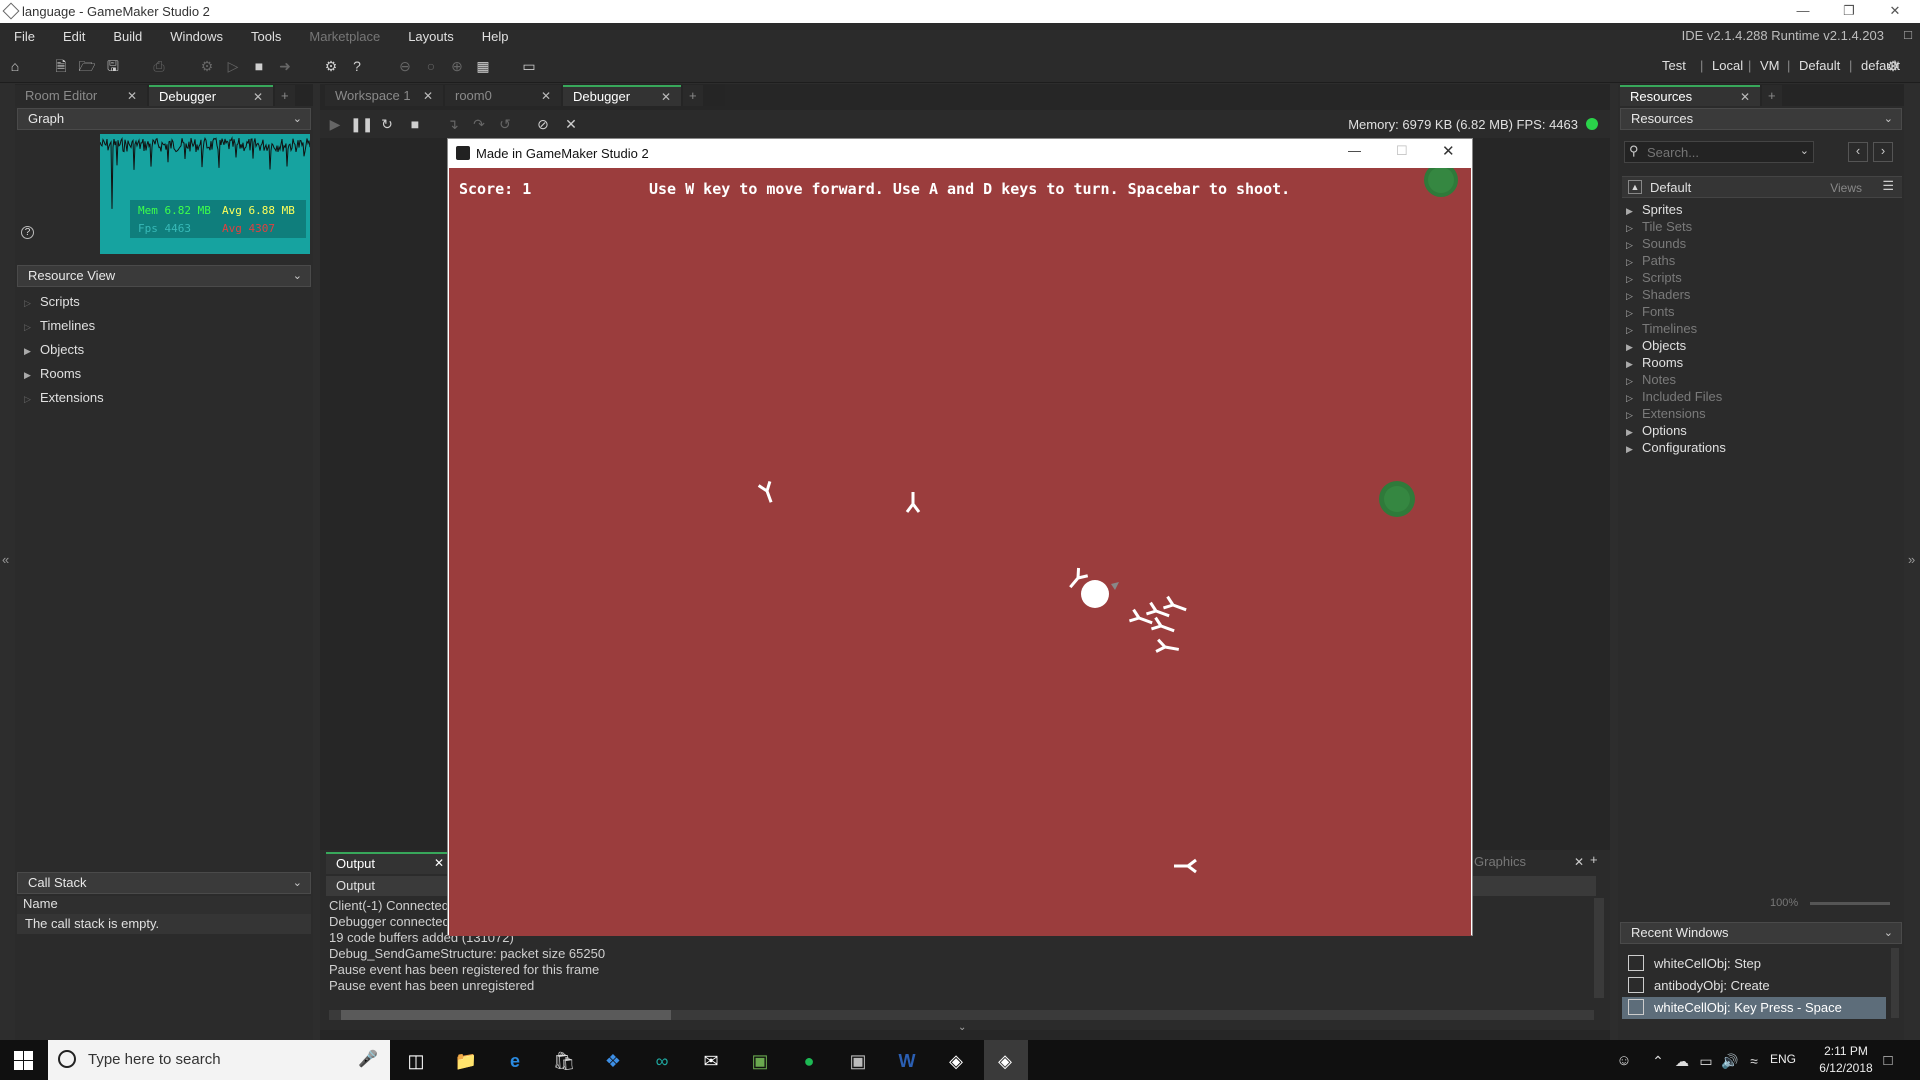  Describe the element at coordinates (159, 66) in the screenshot. I see `export-icon: ⎙` at that location.